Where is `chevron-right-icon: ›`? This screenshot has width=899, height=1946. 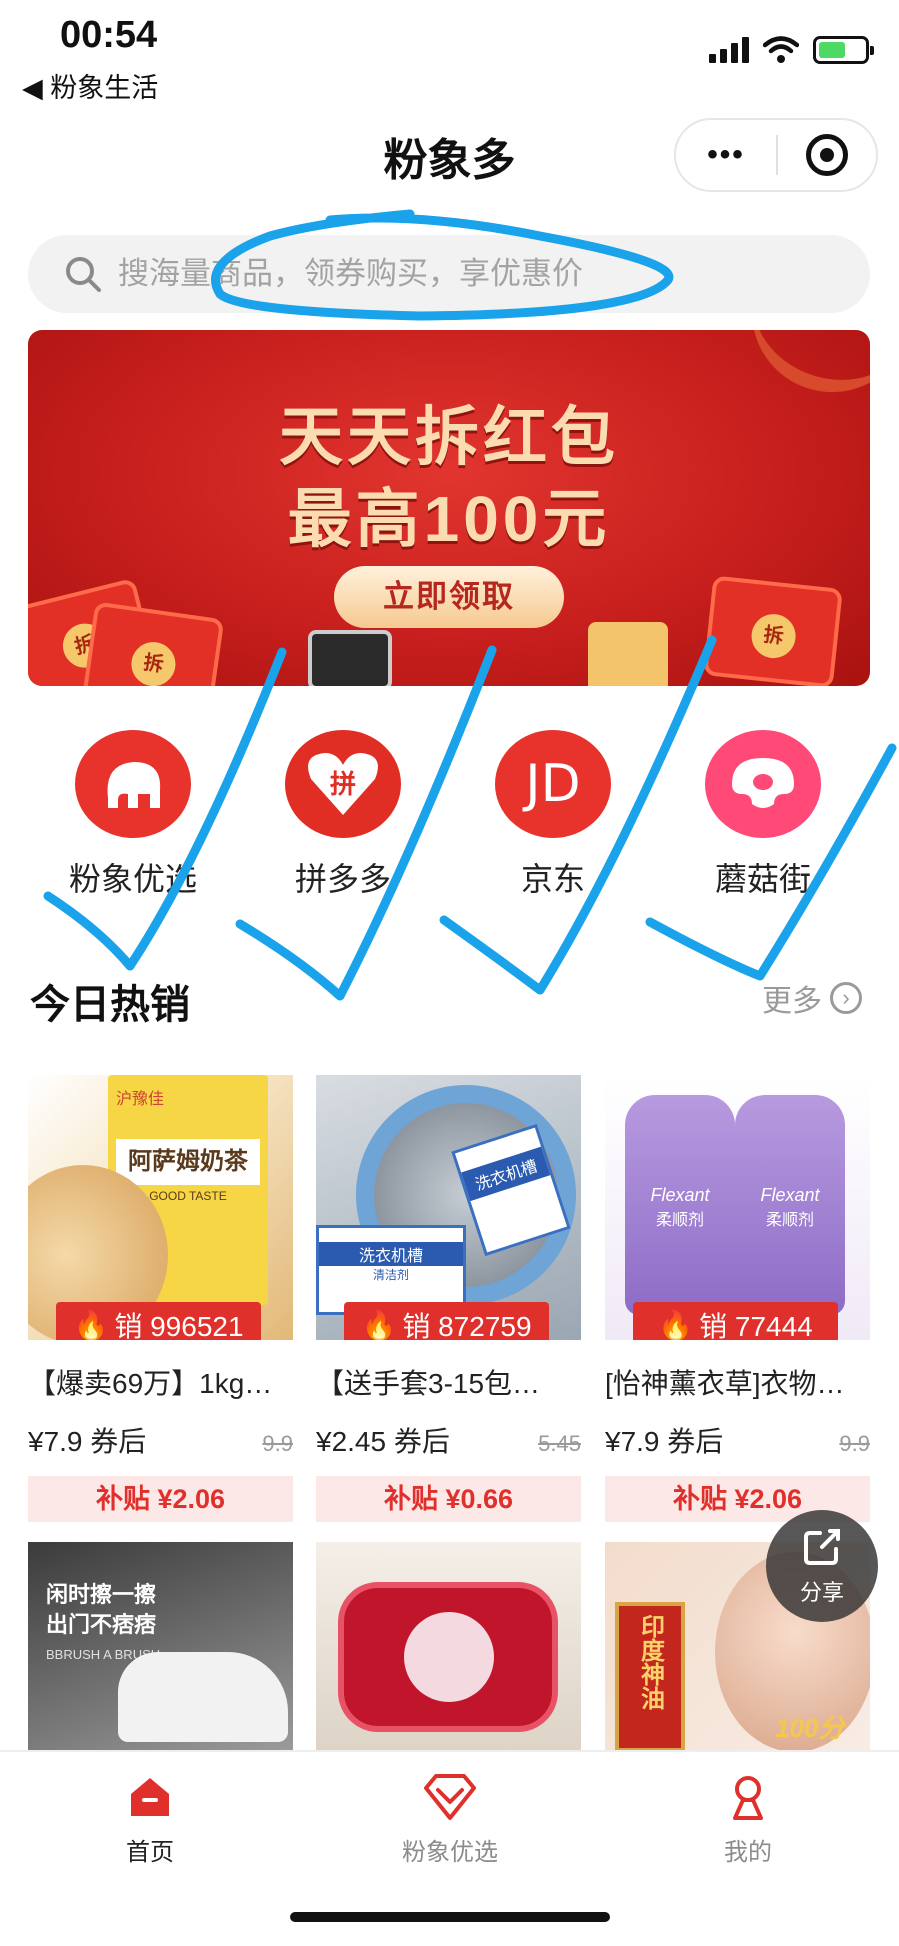
chevron-right-icon: › is located at coordinates (846, 998).